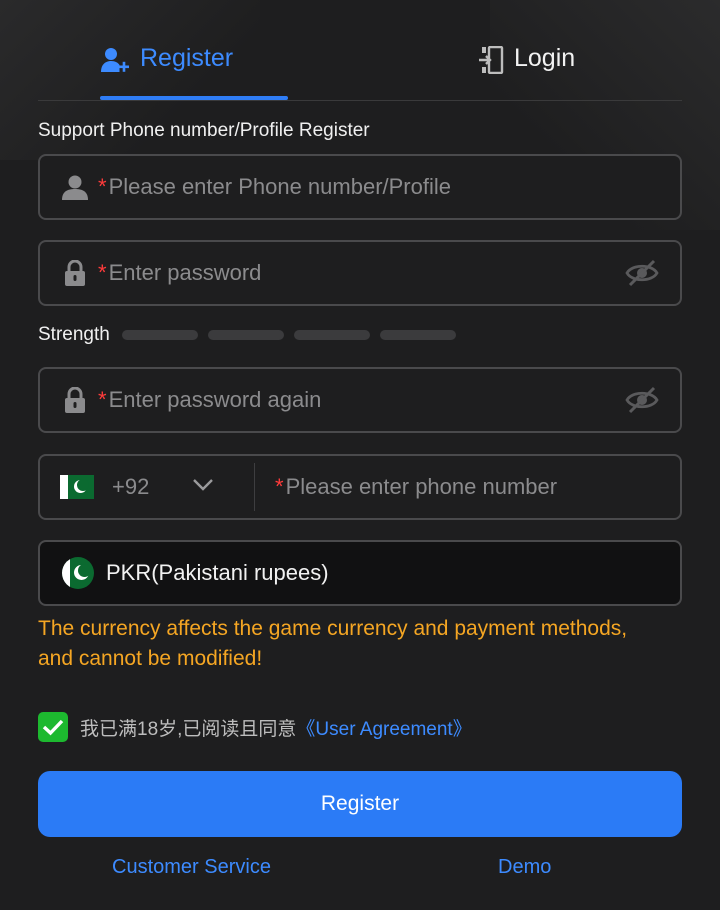 This screenshot has width=720, height=910. I want to click on agreement-row: 我已满18岁,已阅读且同意 《User Agreement》, so click(255, 727).